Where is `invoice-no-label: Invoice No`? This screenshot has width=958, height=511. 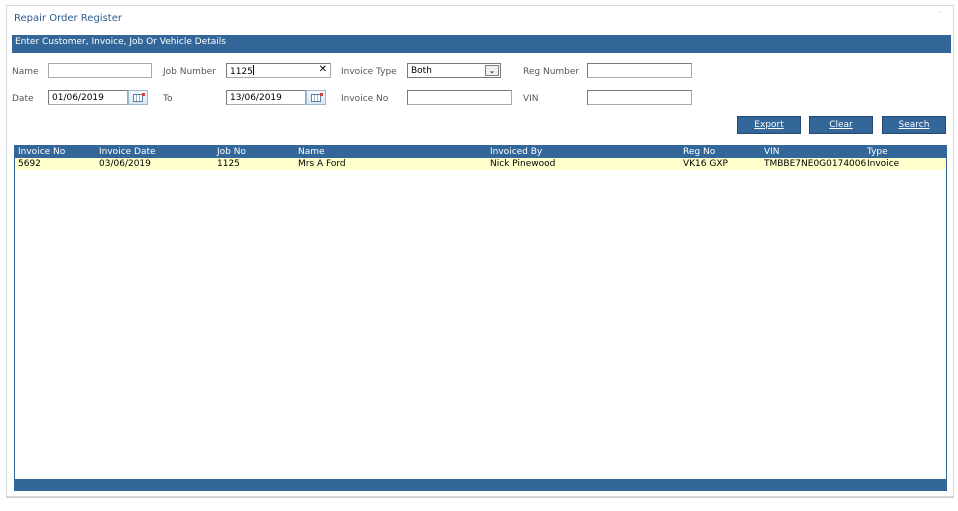
invoice-no-label: Invoice No is located at coordinates (365, 99).